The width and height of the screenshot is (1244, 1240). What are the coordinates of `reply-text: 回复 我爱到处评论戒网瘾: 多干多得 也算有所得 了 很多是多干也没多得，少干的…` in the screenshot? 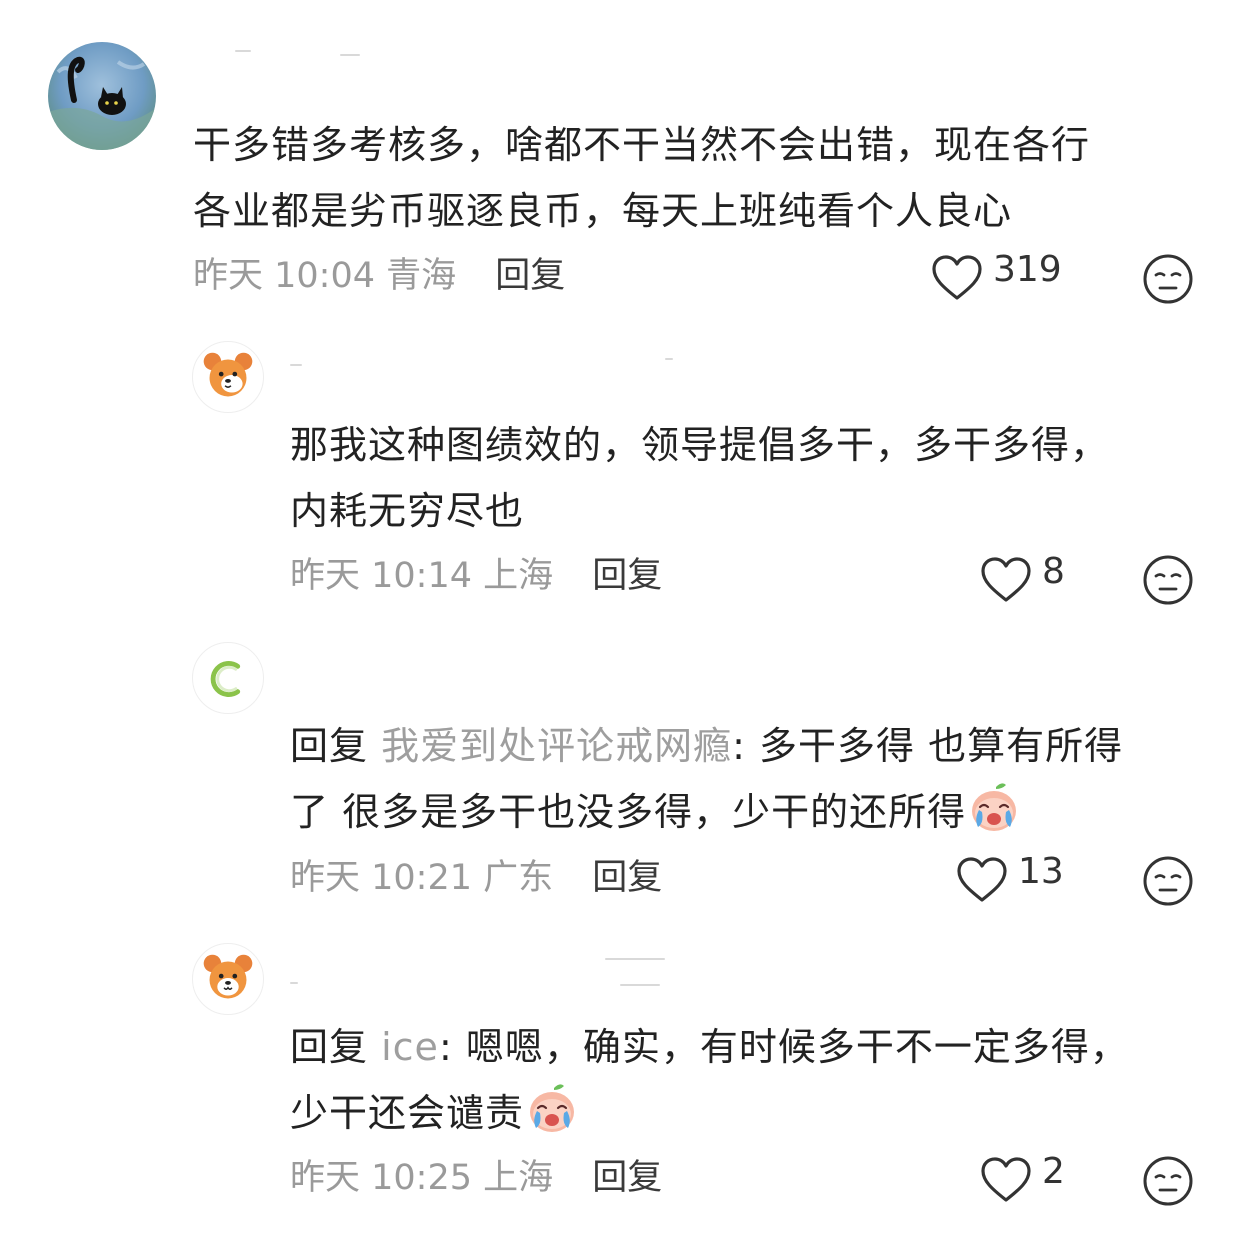 It's located at (706, 779).